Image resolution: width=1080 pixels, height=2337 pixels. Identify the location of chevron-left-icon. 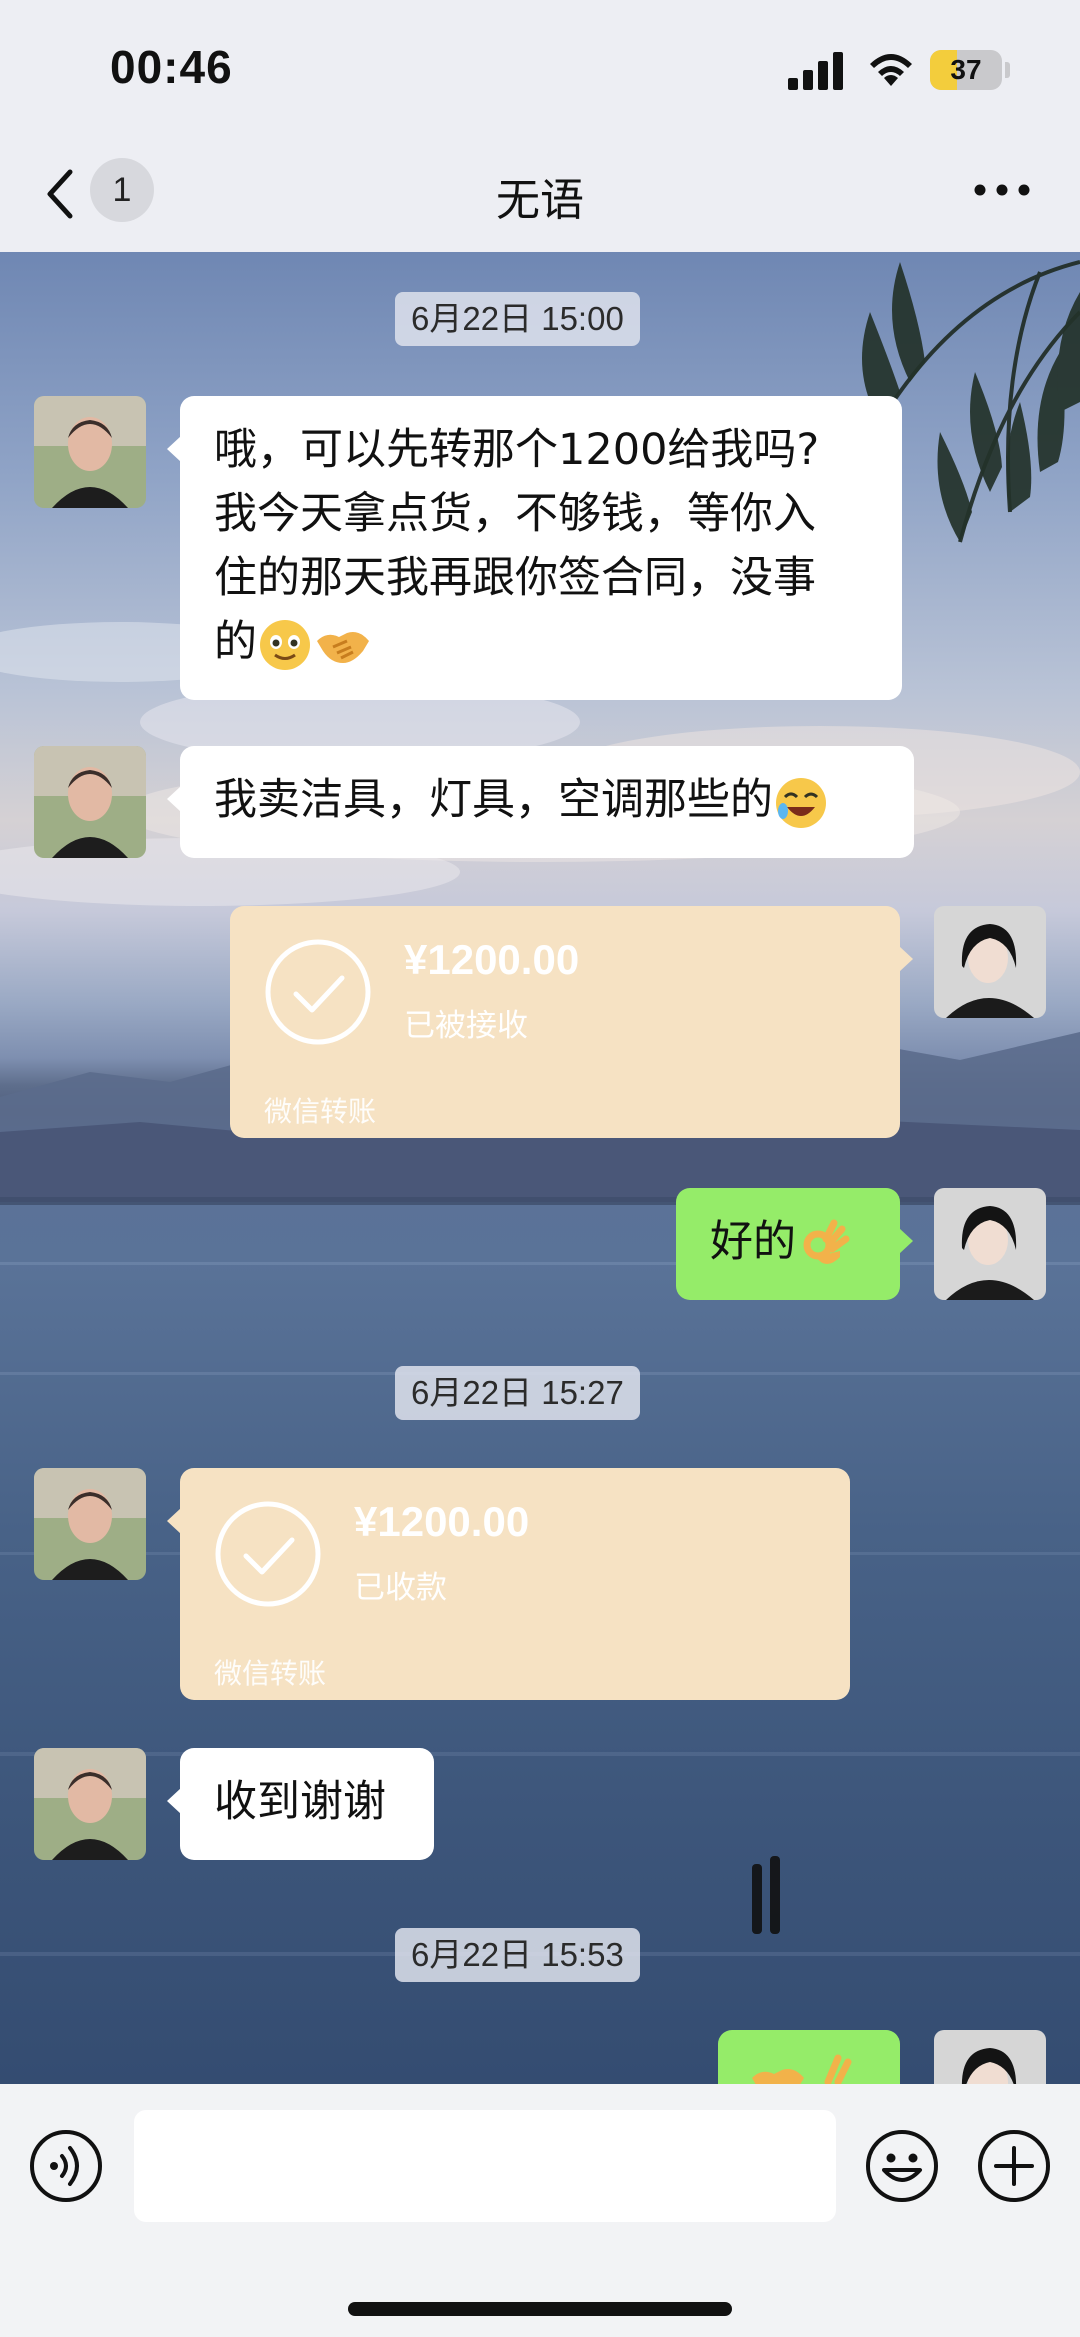
(60, 194).